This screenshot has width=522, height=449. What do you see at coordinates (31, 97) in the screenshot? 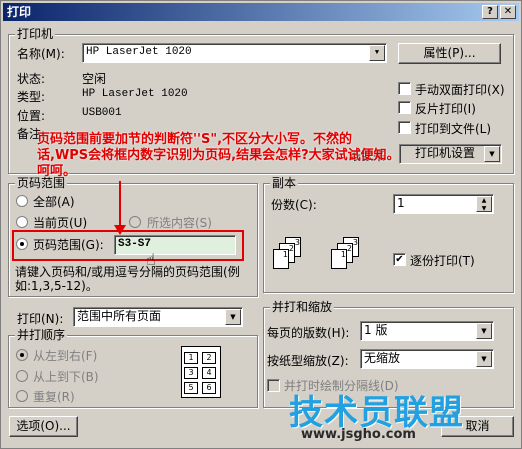
I see `type-label: 类型:` at bounding box center [31, 97].